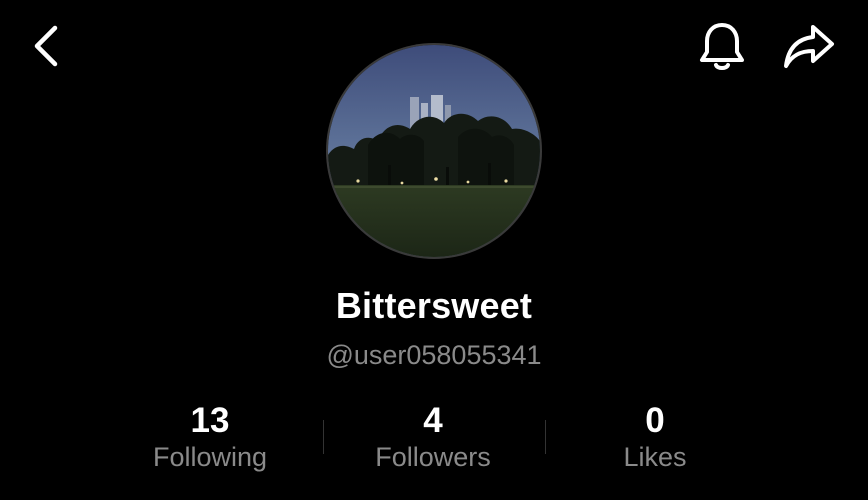 The height and width of the screenshot is (500, 868). I want to click on share-arrow-icon, so click(809, 49).